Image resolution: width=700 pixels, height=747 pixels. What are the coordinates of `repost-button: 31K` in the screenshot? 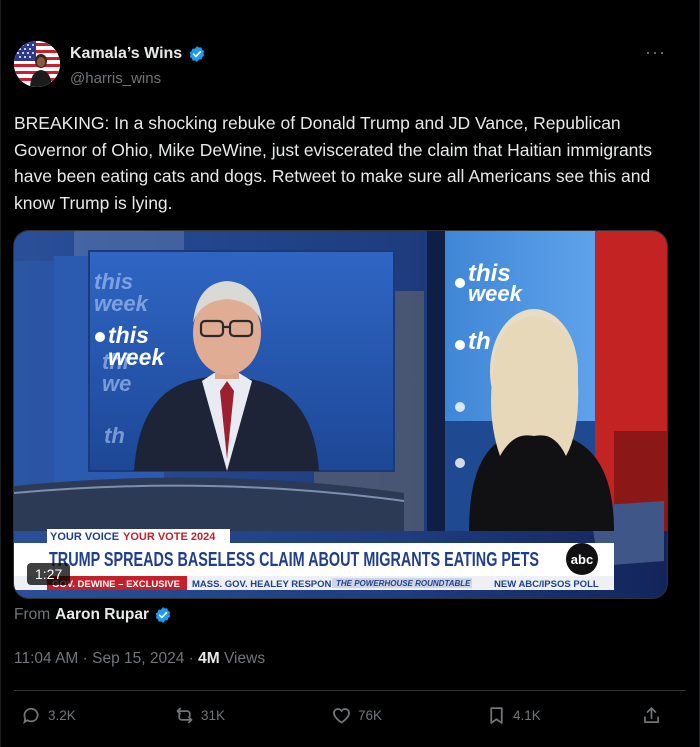 It's located at (199, 715).